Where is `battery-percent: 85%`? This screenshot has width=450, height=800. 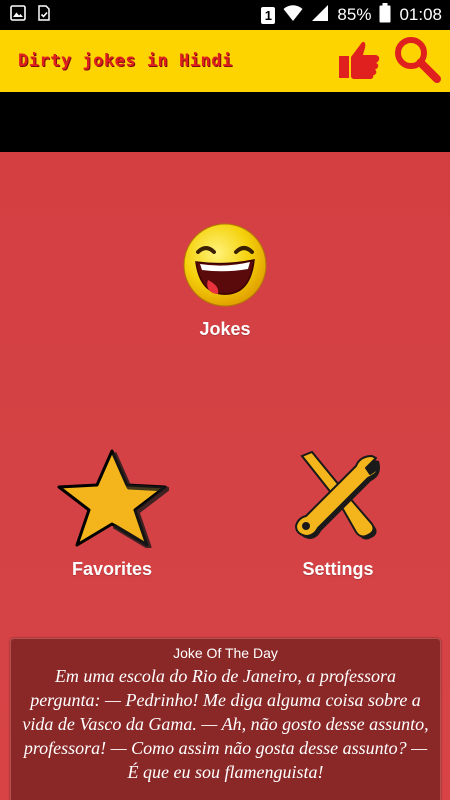
battery-percent: 85% is located at coordinates (354, 14).